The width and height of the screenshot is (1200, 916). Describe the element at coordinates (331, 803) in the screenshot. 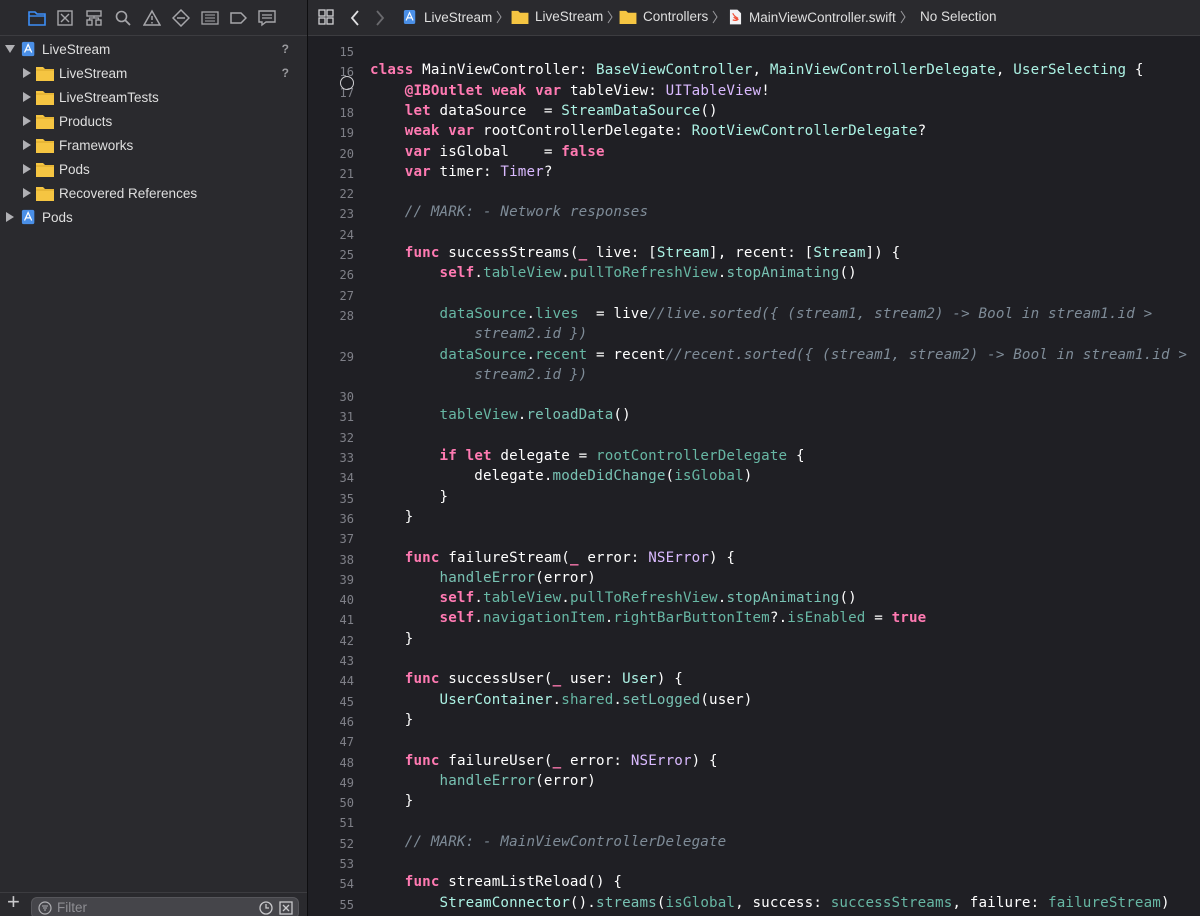

I see `line-number: 50` at that location.